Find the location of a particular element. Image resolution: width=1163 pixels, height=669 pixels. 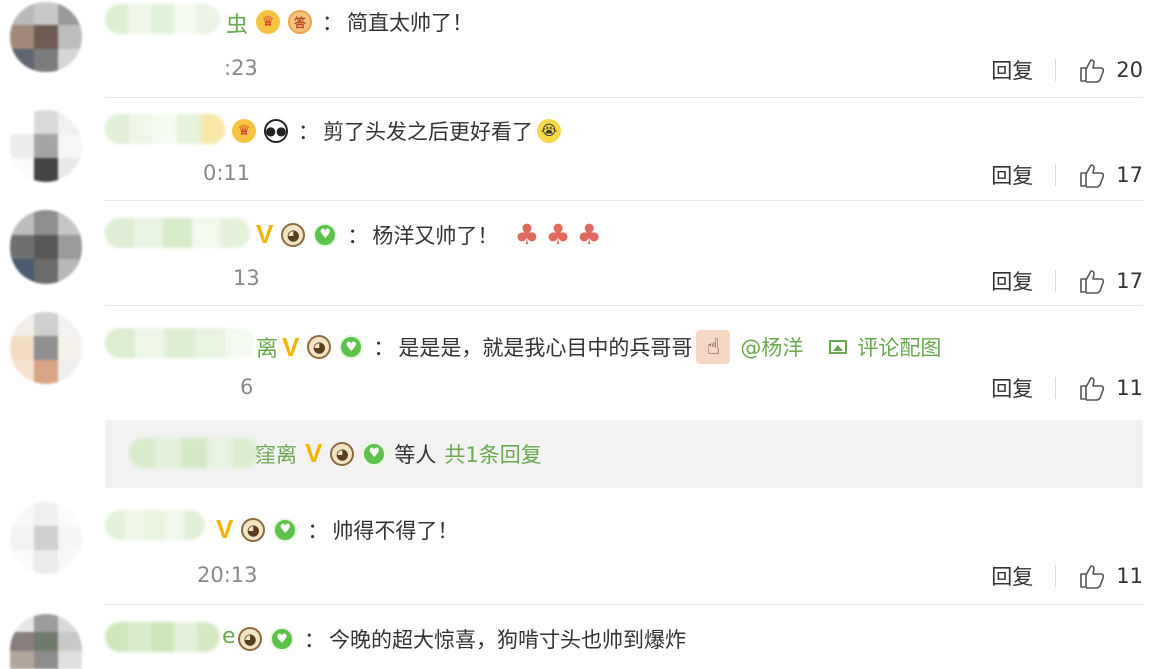

comment-line: ♛ 答 ： 简直太帅了！ is located at coordinates (364, 22).